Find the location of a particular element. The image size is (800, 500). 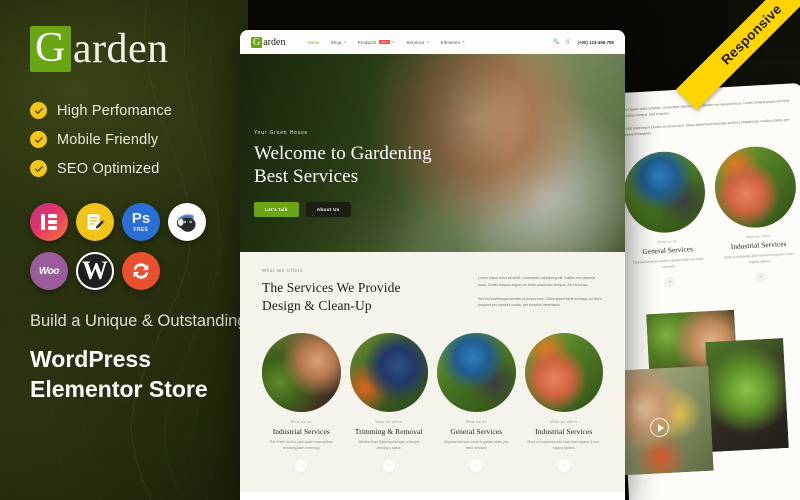

feature-item: Mobile Friendly is located at coordinates (139, 139).